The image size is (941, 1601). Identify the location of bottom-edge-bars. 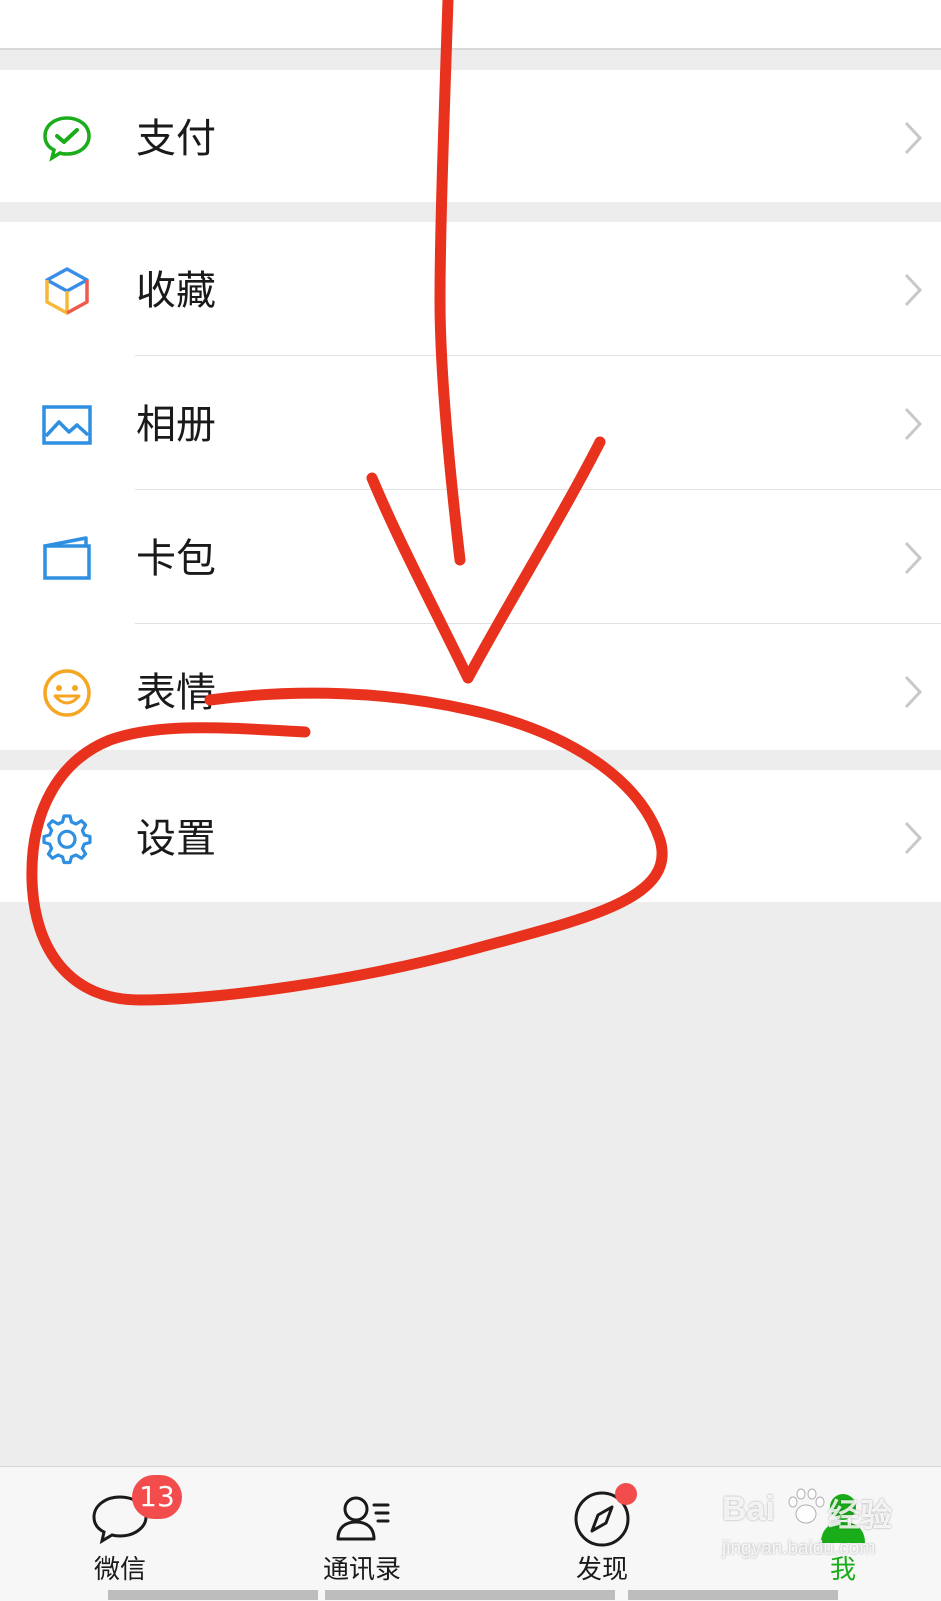
(470, 1595).